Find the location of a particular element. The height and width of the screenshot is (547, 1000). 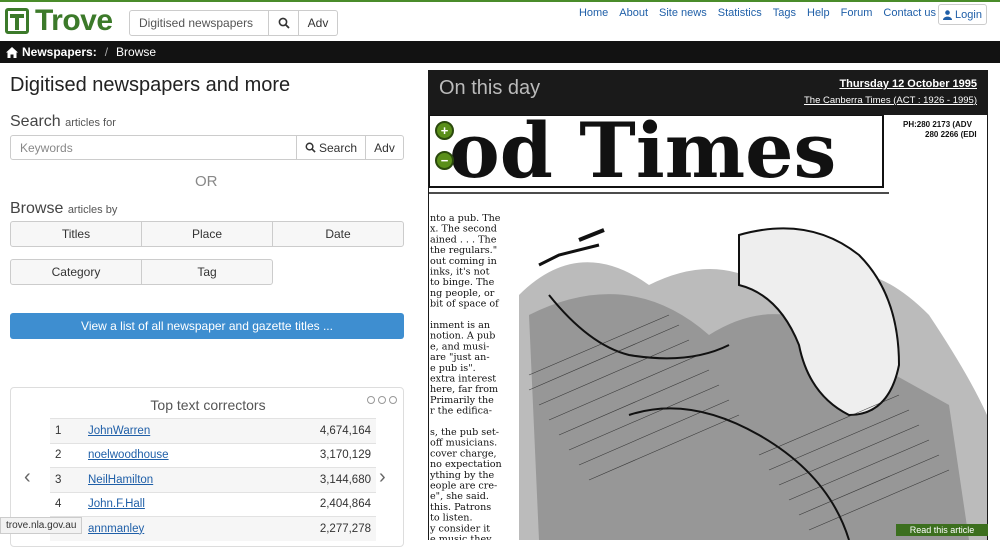

user-link: NeilHamilton is located at coordinates (188, 480).